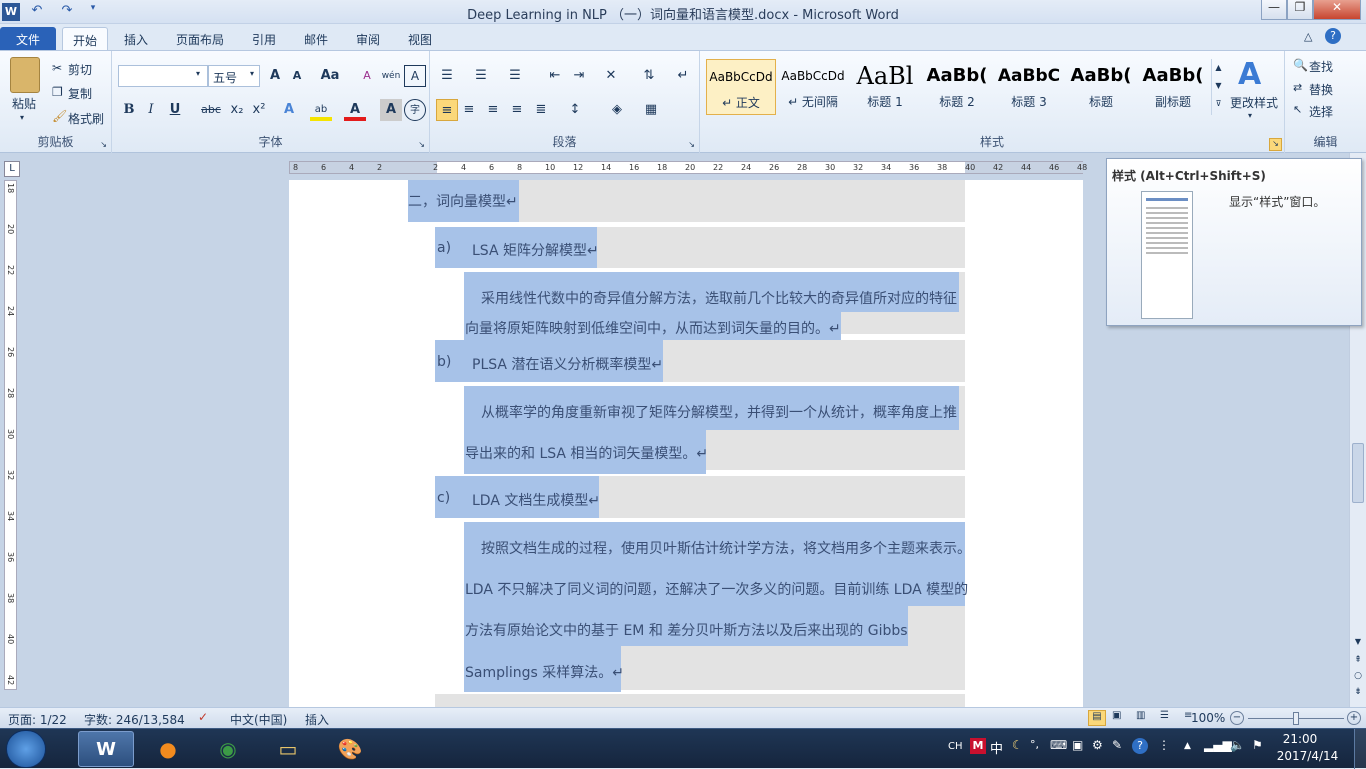  What do you see at coordinates (367, 76) in the screenshot?
I see `clear-formatting-icon: A` at bounding box center [367, 76].